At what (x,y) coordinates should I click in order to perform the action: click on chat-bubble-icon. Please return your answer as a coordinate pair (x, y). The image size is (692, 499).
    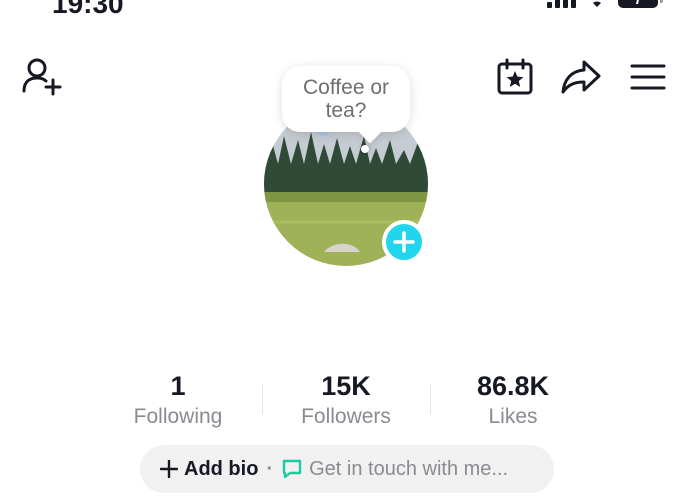
    Looking at the image, I should click on (292, 469).